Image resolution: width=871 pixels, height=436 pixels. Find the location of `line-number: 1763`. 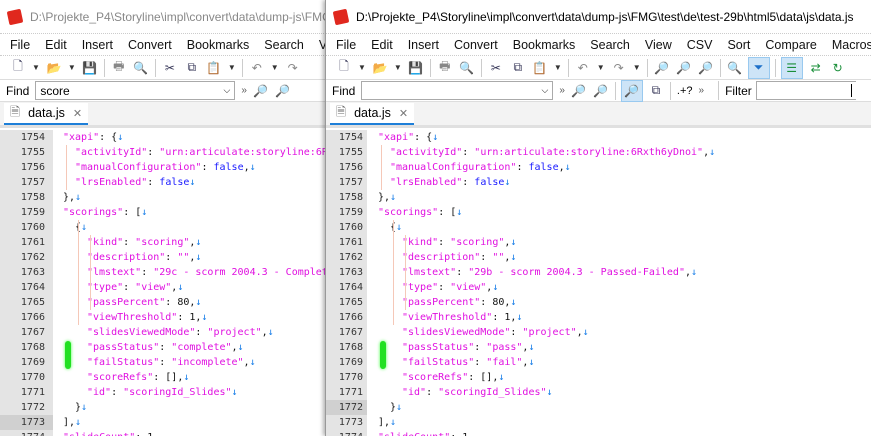

line-number: 1763 is located at coordinates (26, 272).